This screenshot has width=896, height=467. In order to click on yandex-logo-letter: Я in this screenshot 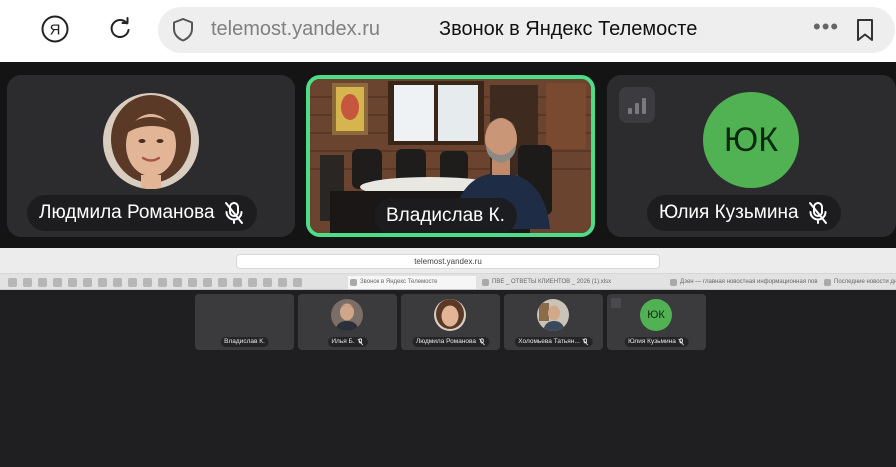, I will do `click(55, 30)`.